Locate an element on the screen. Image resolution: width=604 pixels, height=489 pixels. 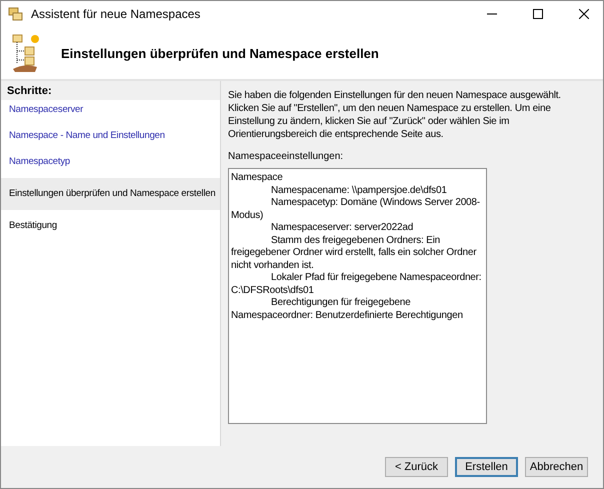
step-item: Bestätigung is located at coordinates (110, 226).